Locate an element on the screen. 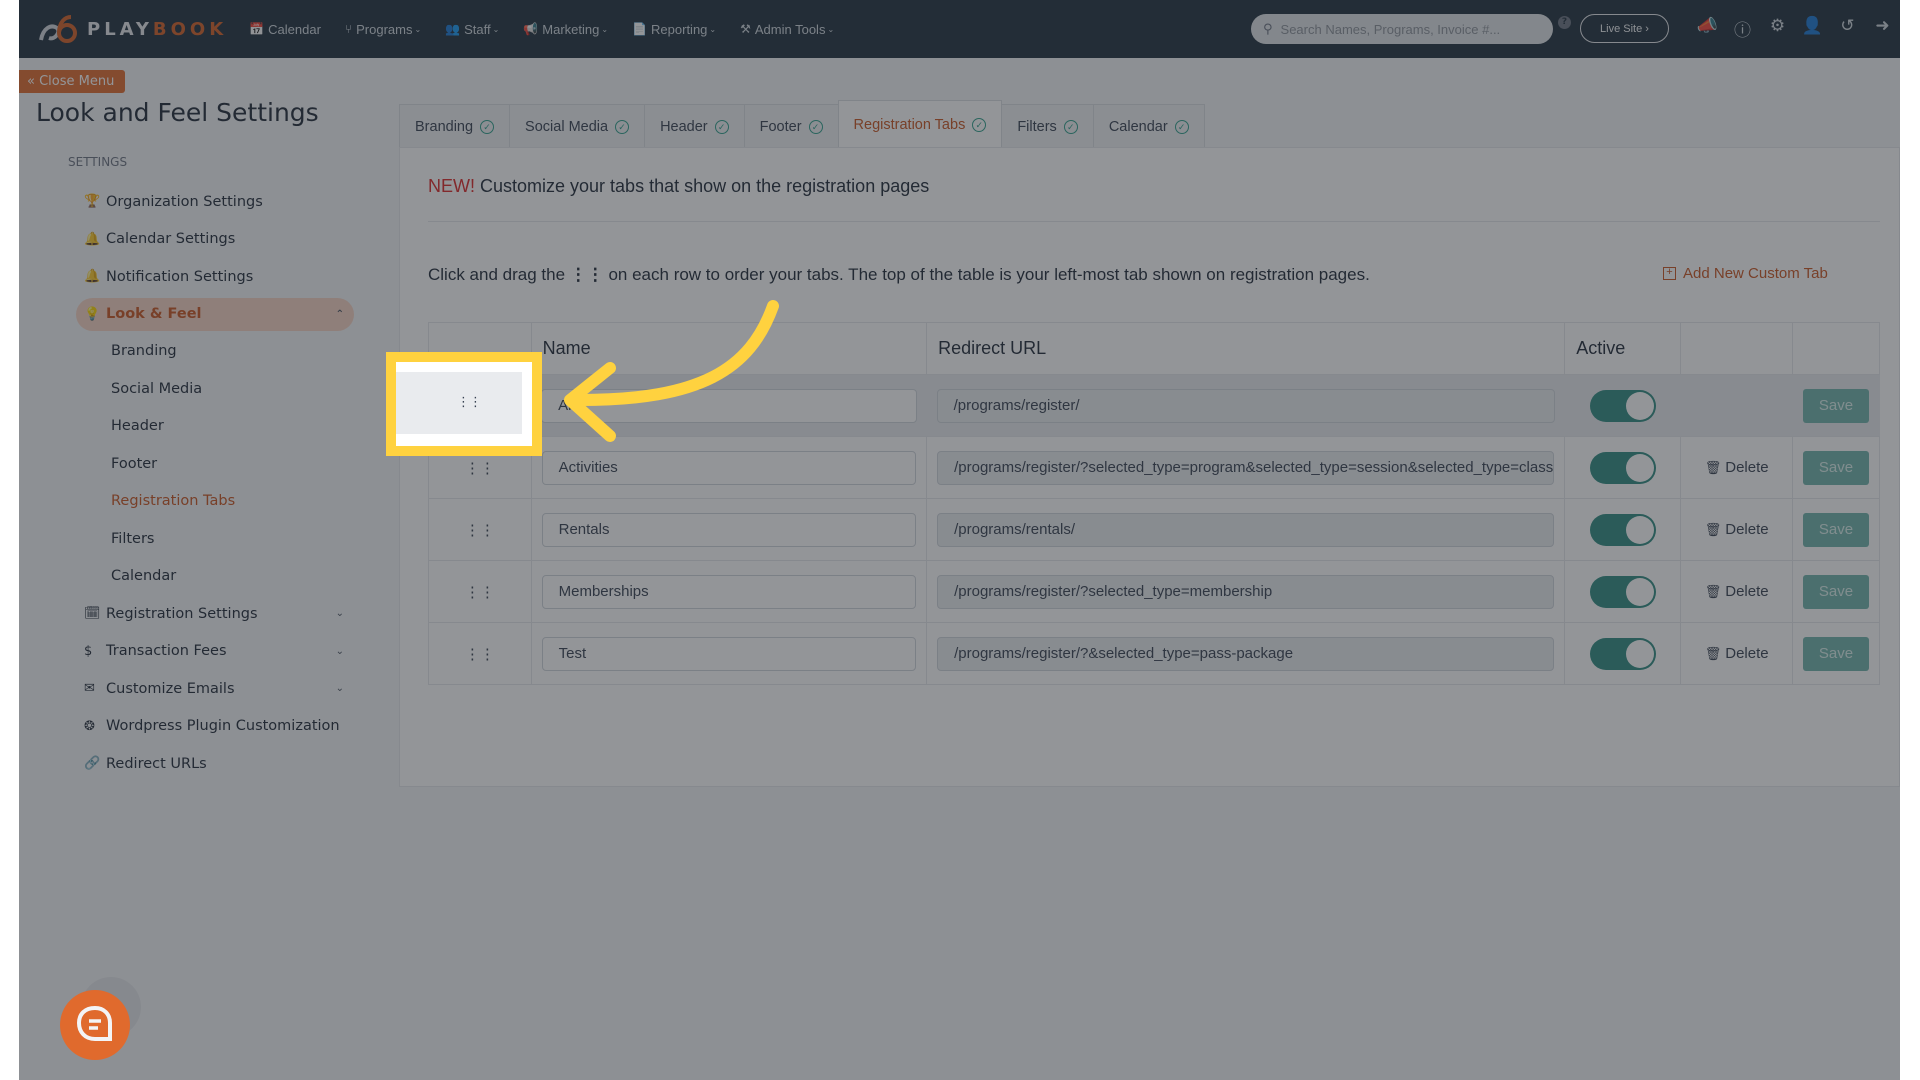 This screenshot has height=1080, width=1920. gear-icon: ⚙ is located at coordinates (1777, 28).